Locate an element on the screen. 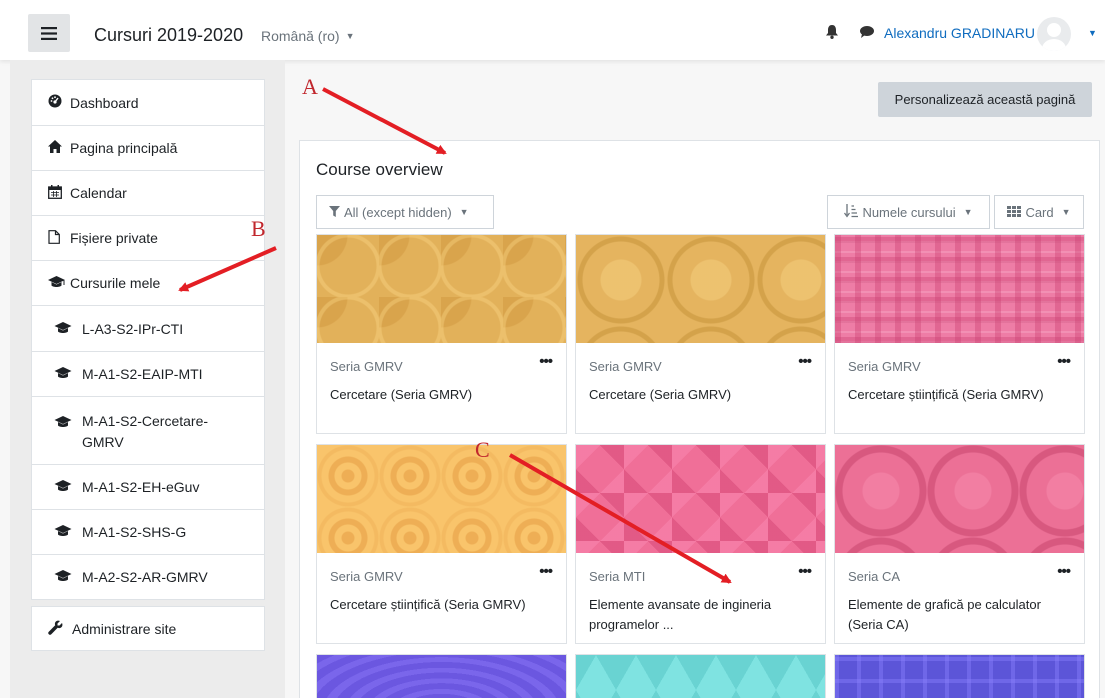 The height and width of the screenshot is (698, 1105). annotation-label-a: A is located at coordinates (310, 86).